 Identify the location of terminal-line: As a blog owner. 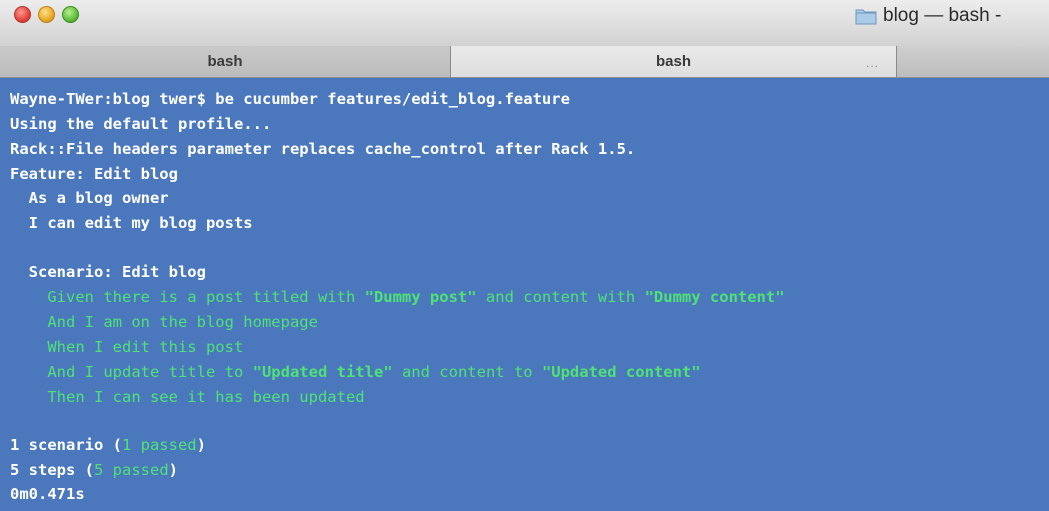
(89, 198).